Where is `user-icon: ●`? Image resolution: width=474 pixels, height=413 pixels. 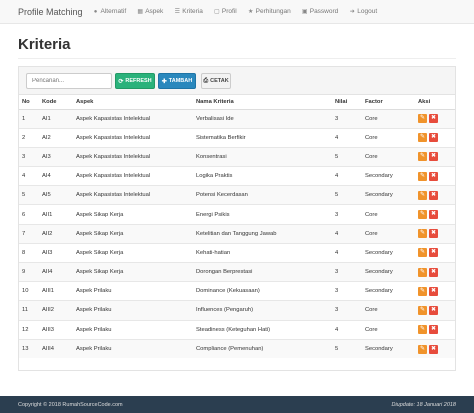 user-icon: ● is located at coordinates (95, 11).